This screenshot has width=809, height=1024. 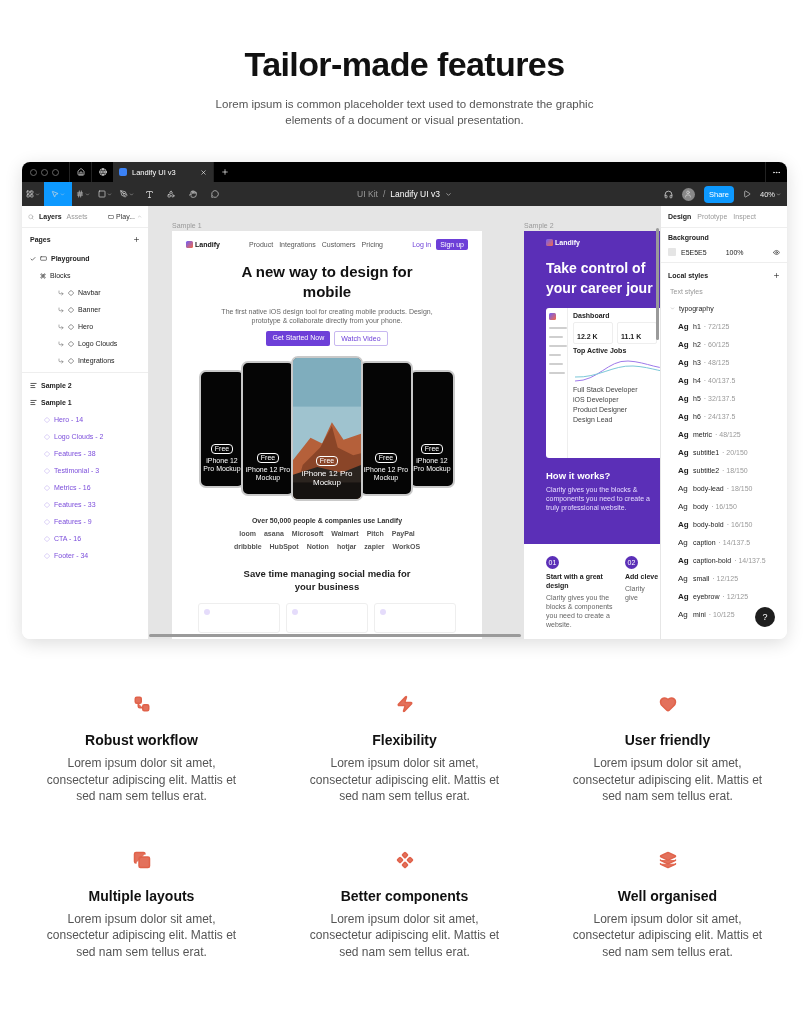 What do you see at coordinates (123, 172) in the screenshot?
I see `file-icon` at bounding box center [123, 172].